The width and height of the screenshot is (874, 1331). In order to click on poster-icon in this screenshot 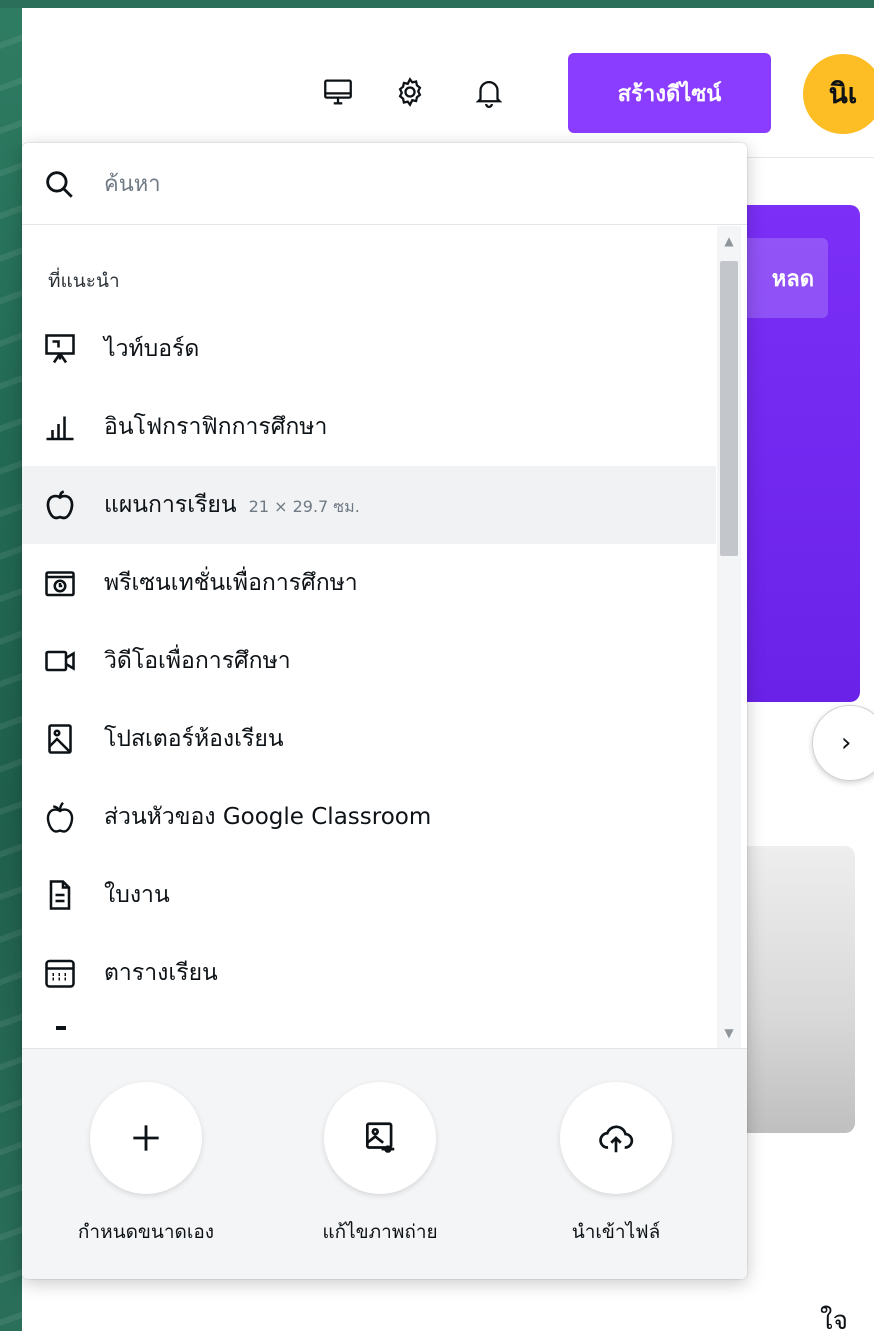, I will do `click(60, 739)`.